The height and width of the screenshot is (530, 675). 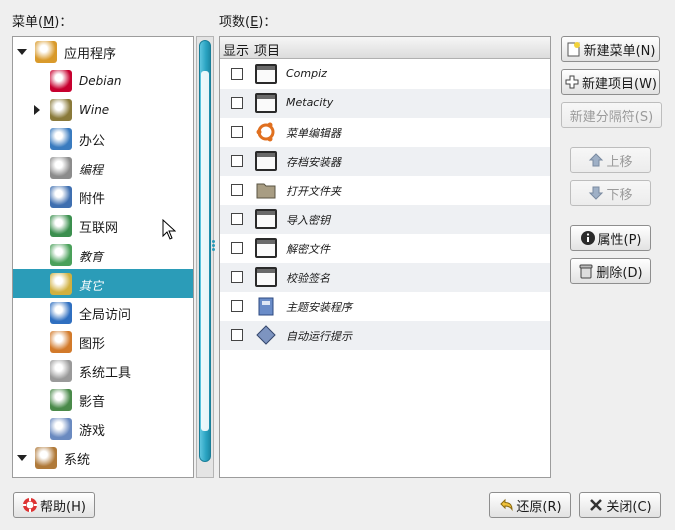 What do you see at coordinates (61, 400) in the screenshot?
I see `multimedia-icon` at bounding box center [61, 400].